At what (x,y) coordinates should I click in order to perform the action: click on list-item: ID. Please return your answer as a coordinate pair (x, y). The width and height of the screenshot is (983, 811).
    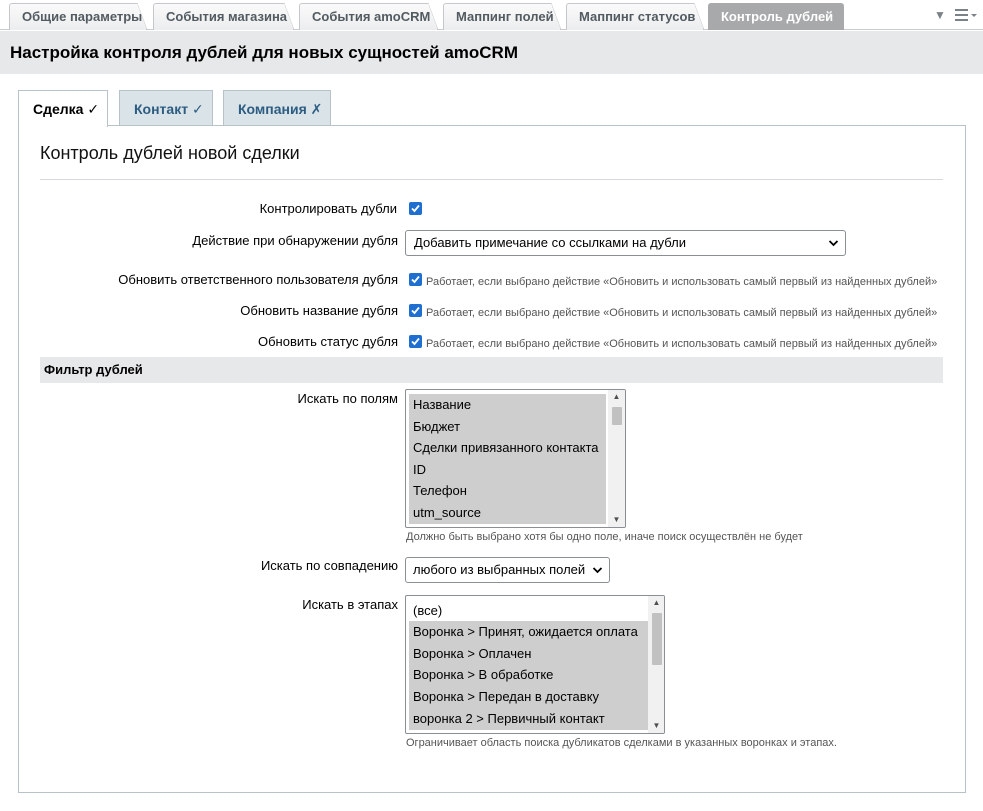
    Looking at the image, I should click on (507, 470).